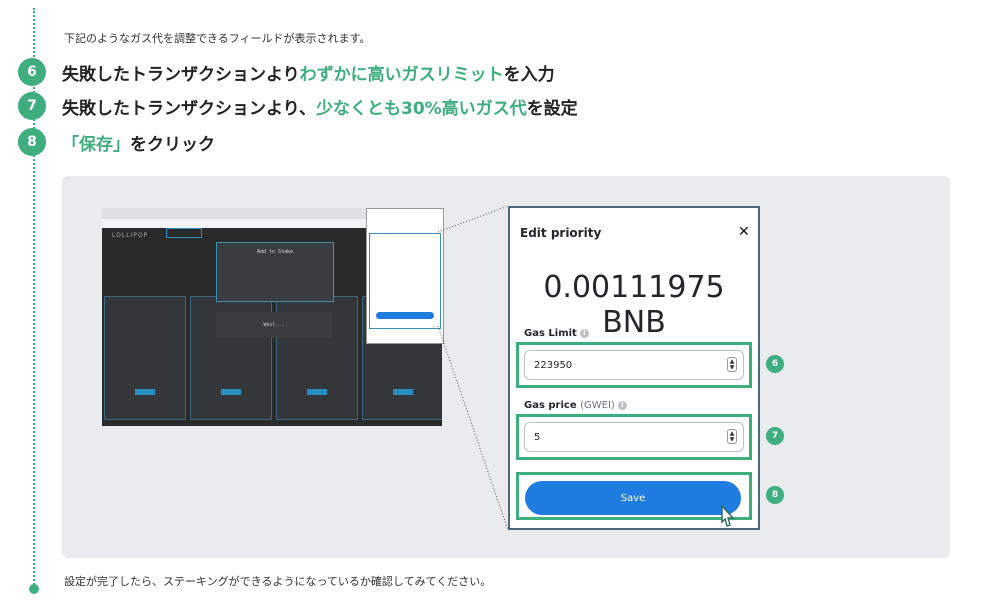 The height and width of the screenshot is (609, 986). What do you see at coordinates (728, 515) in the screenshot?
I see `mouse-pointer-icon` at bounding box center [728, 515].